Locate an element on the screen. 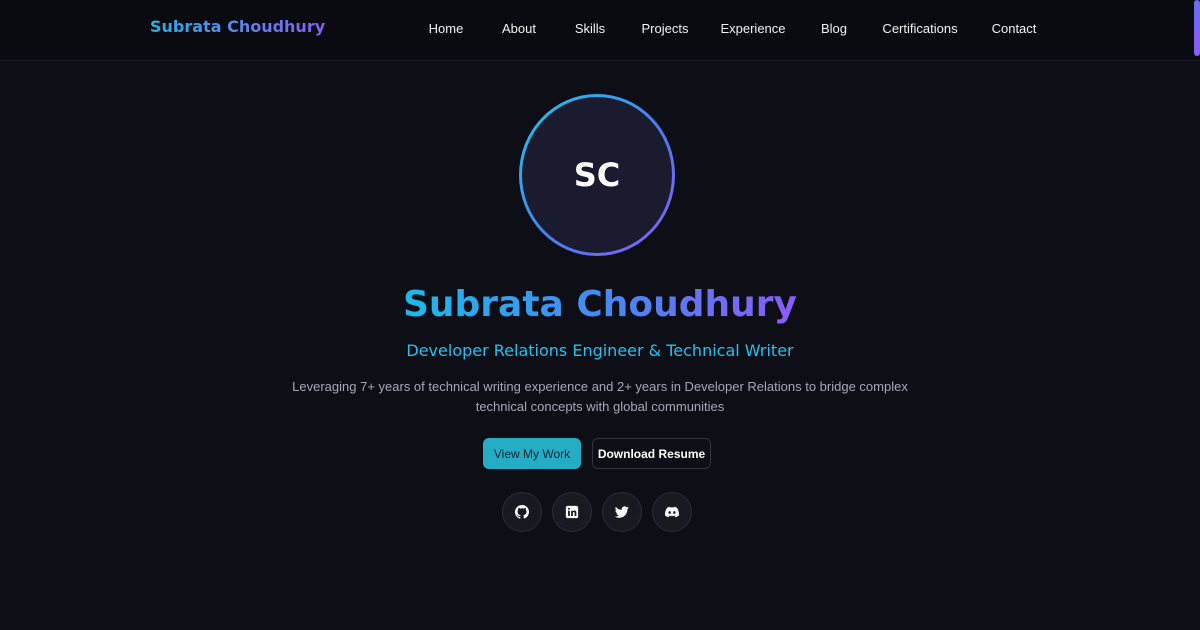 Image resolution: width=1200 pixels, height=630 pixels. avatar: SC is located at coordinates (597, 175).